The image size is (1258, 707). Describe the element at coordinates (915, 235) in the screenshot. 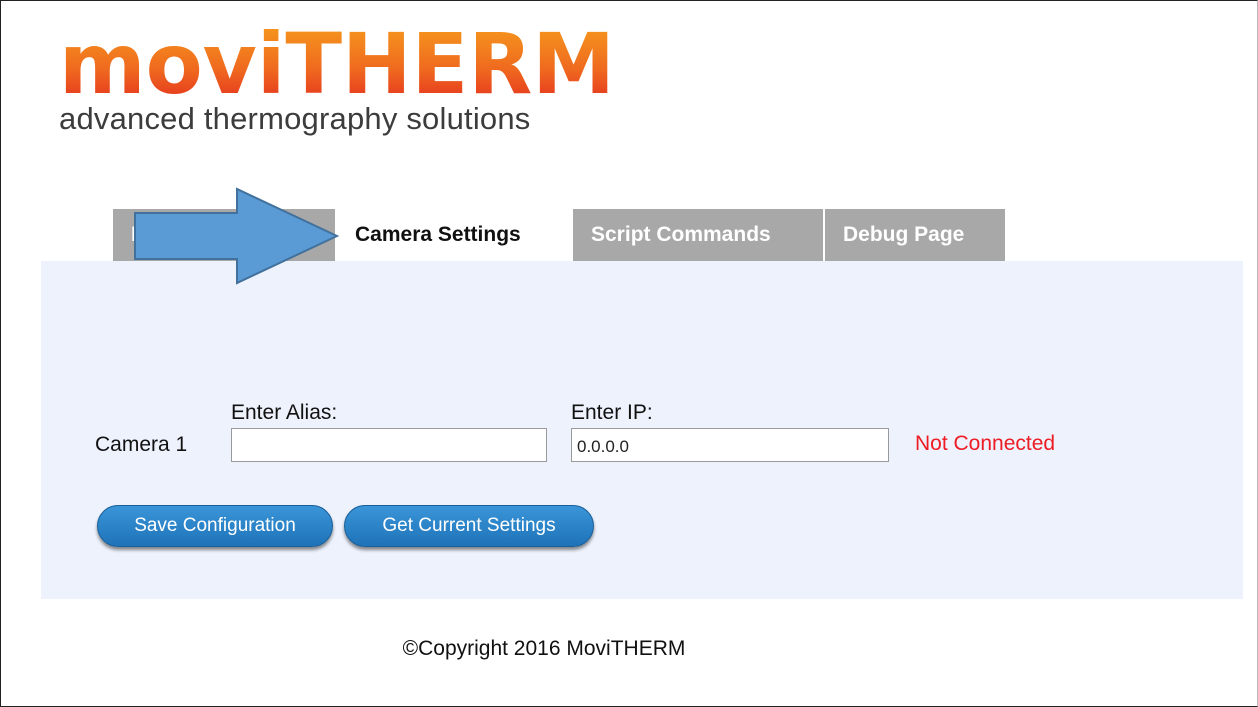

I see `tab-debug-page: Debug Page` at that location.